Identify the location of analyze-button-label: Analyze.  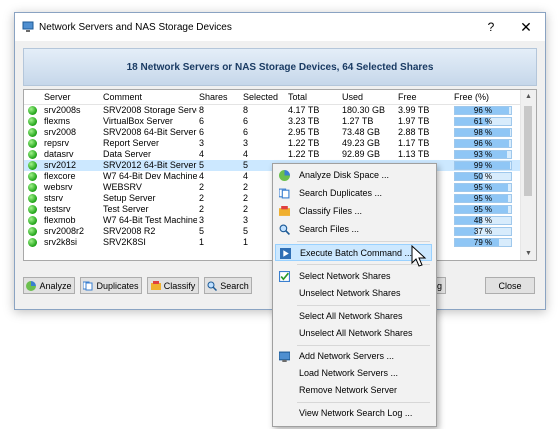
(55, 285).